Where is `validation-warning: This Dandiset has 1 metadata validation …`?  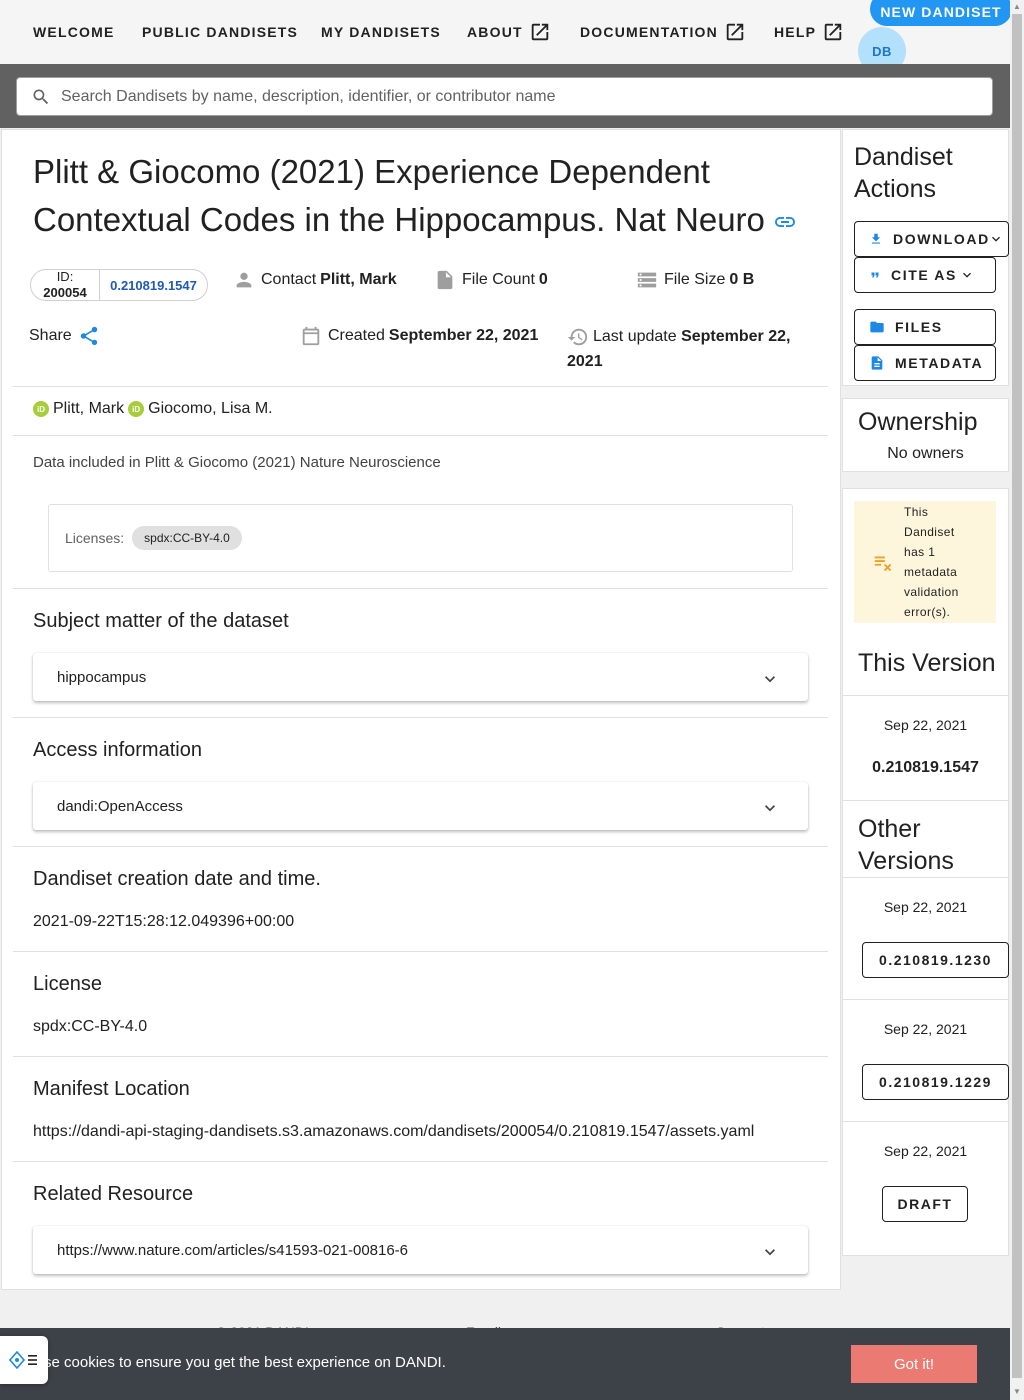 validation-warning: This Dandiset has 1 metadata validation … is located at coordinates (925, 562).